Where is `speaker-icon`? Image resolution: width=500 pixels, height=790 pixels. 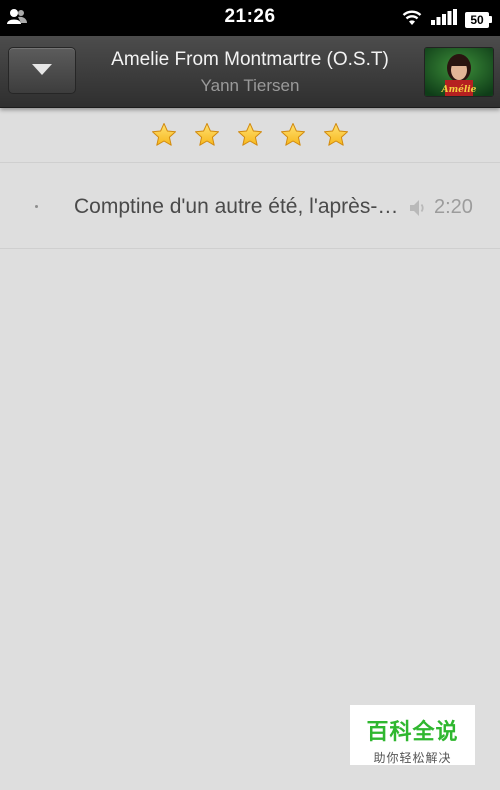 speaker-icon is located at coordinates (418, 210).